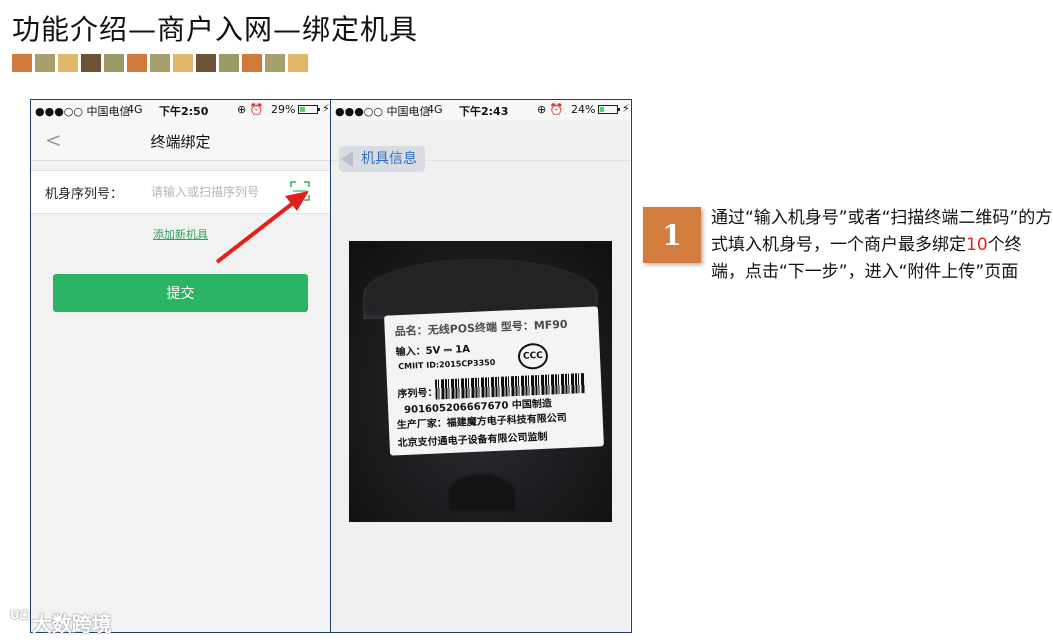 This screenshot has height=642, width=1053. Describe the element at coordinates (417, 394) in the screenshot. I see `nameplate-serial-label: 序列号：` at that location.